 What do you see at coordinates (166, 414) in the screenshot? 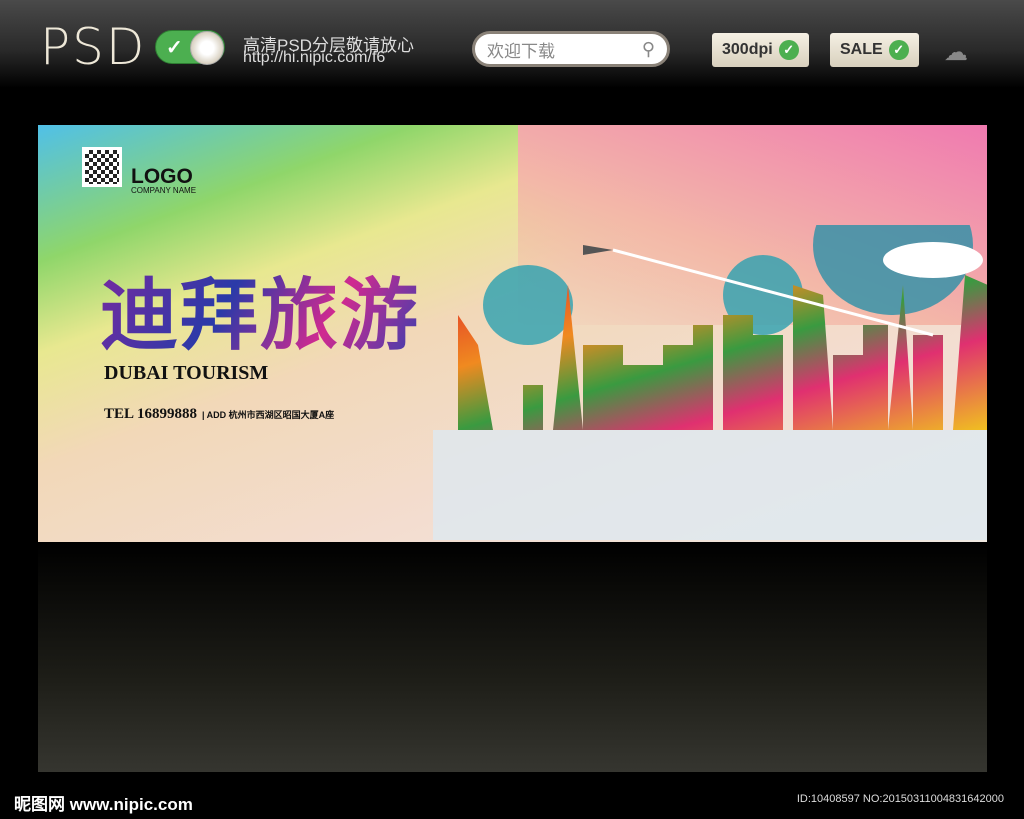
I see `tel-number: 16899888` at bounding box center [166, 414].